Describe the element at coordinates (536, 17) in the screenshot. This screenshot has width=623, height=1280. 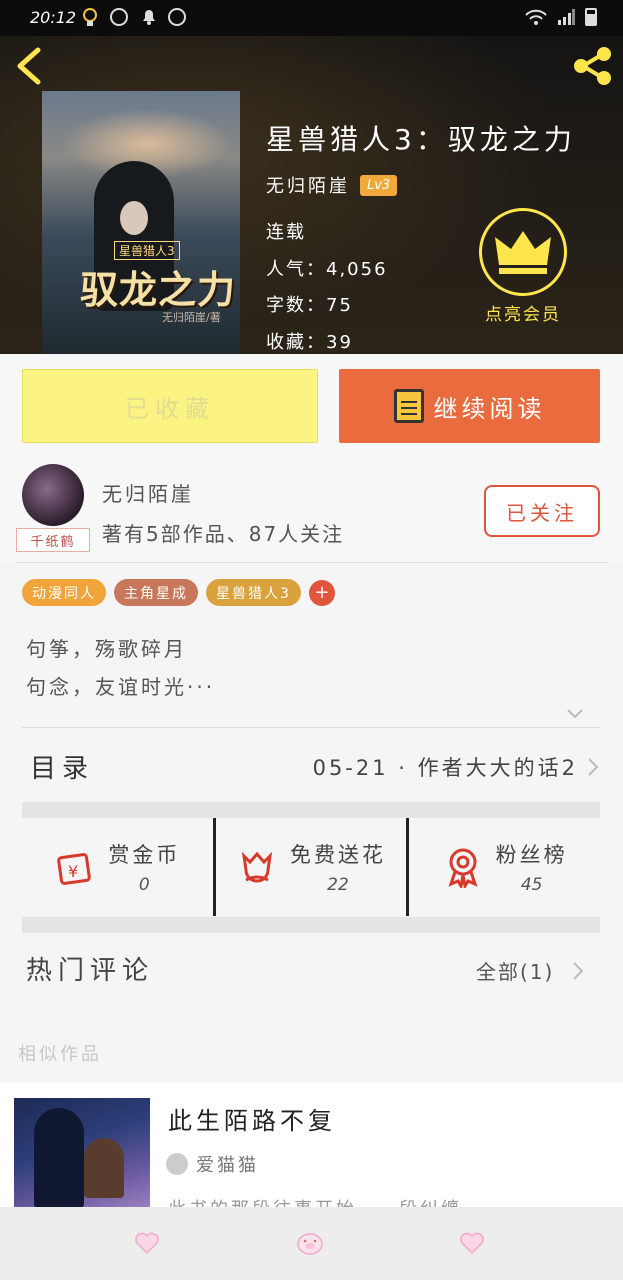
I see `wifi-icon` at that location.